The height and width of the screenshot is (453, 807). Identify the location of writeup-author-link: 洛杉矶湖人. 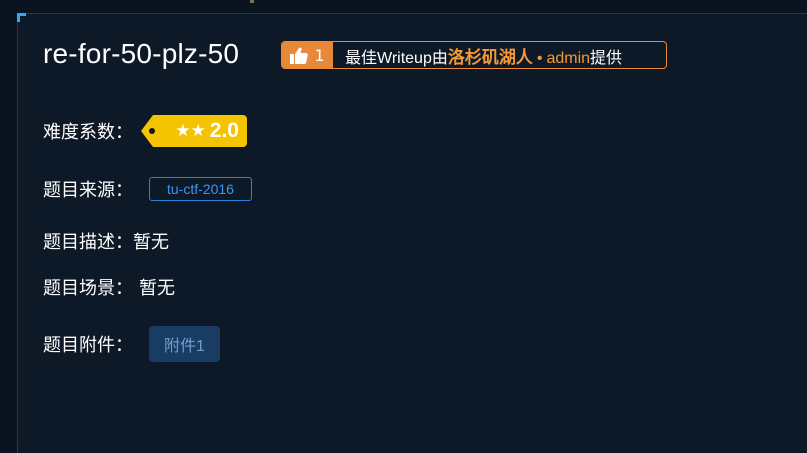
(490, 57).